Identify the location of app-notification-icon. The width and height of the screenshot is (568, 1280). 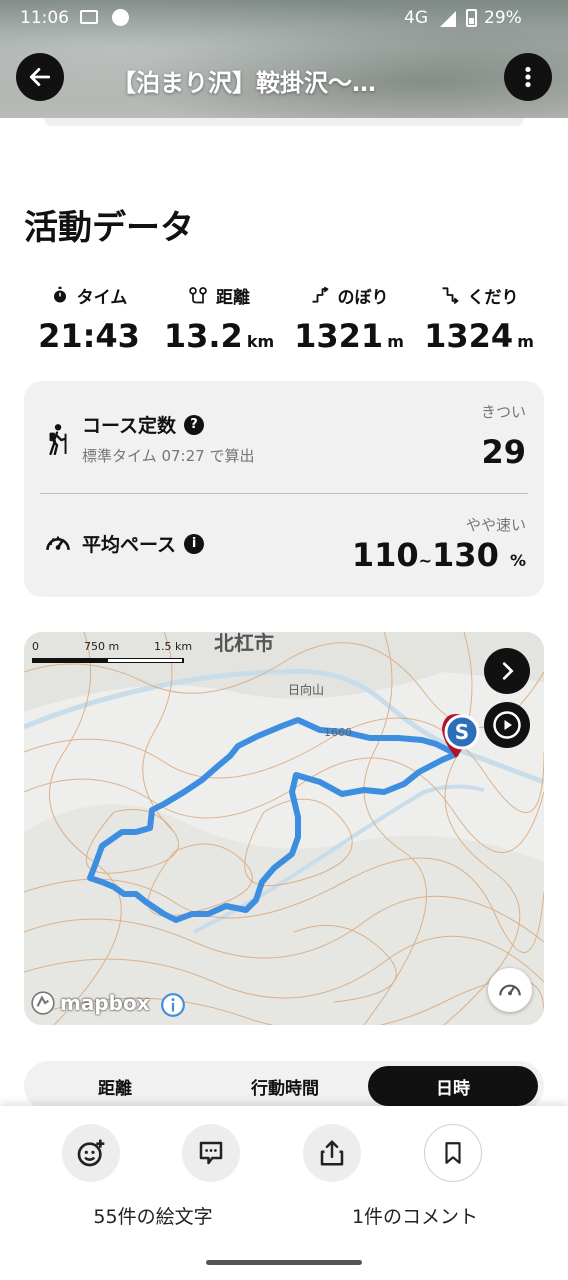
(120, 17).